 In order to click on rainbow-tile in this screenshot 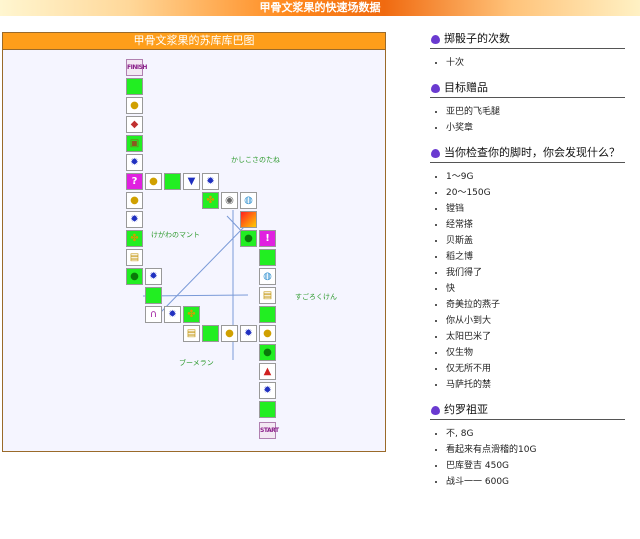, I will do `click(248, 219)`.